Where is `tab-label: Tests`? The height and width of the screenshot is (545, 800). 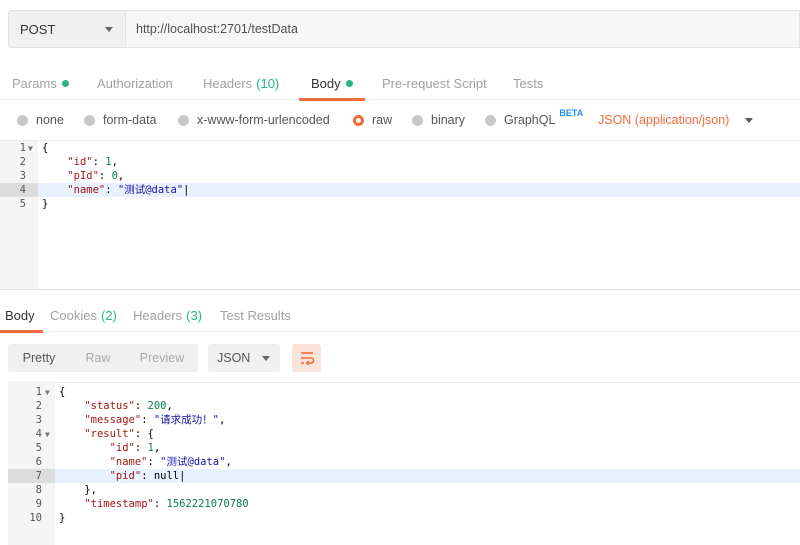 tab-label: Tests is located at coordinates (528, 83).